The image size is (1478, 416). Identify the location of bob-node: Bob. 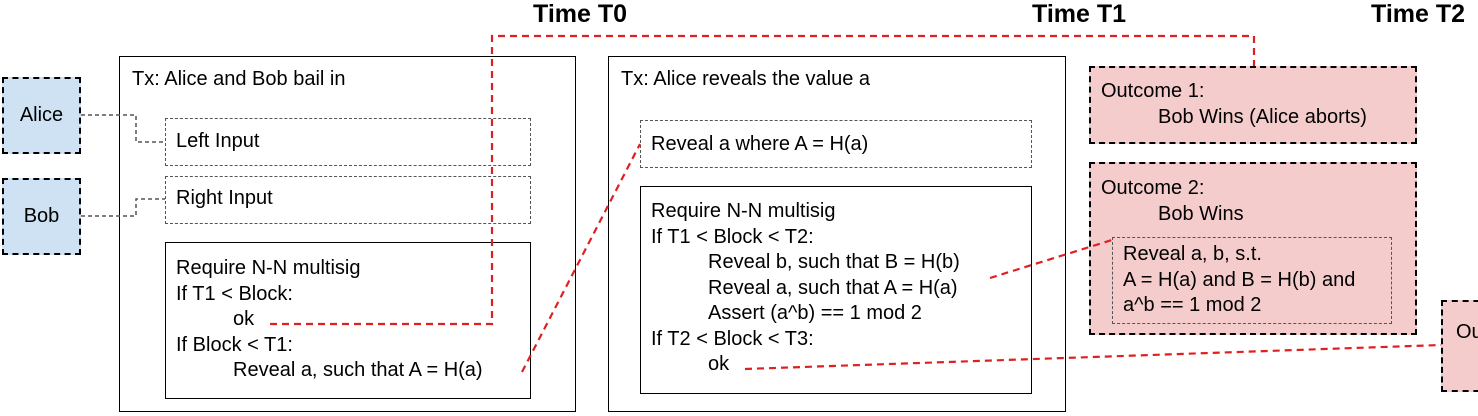
(41, 216).